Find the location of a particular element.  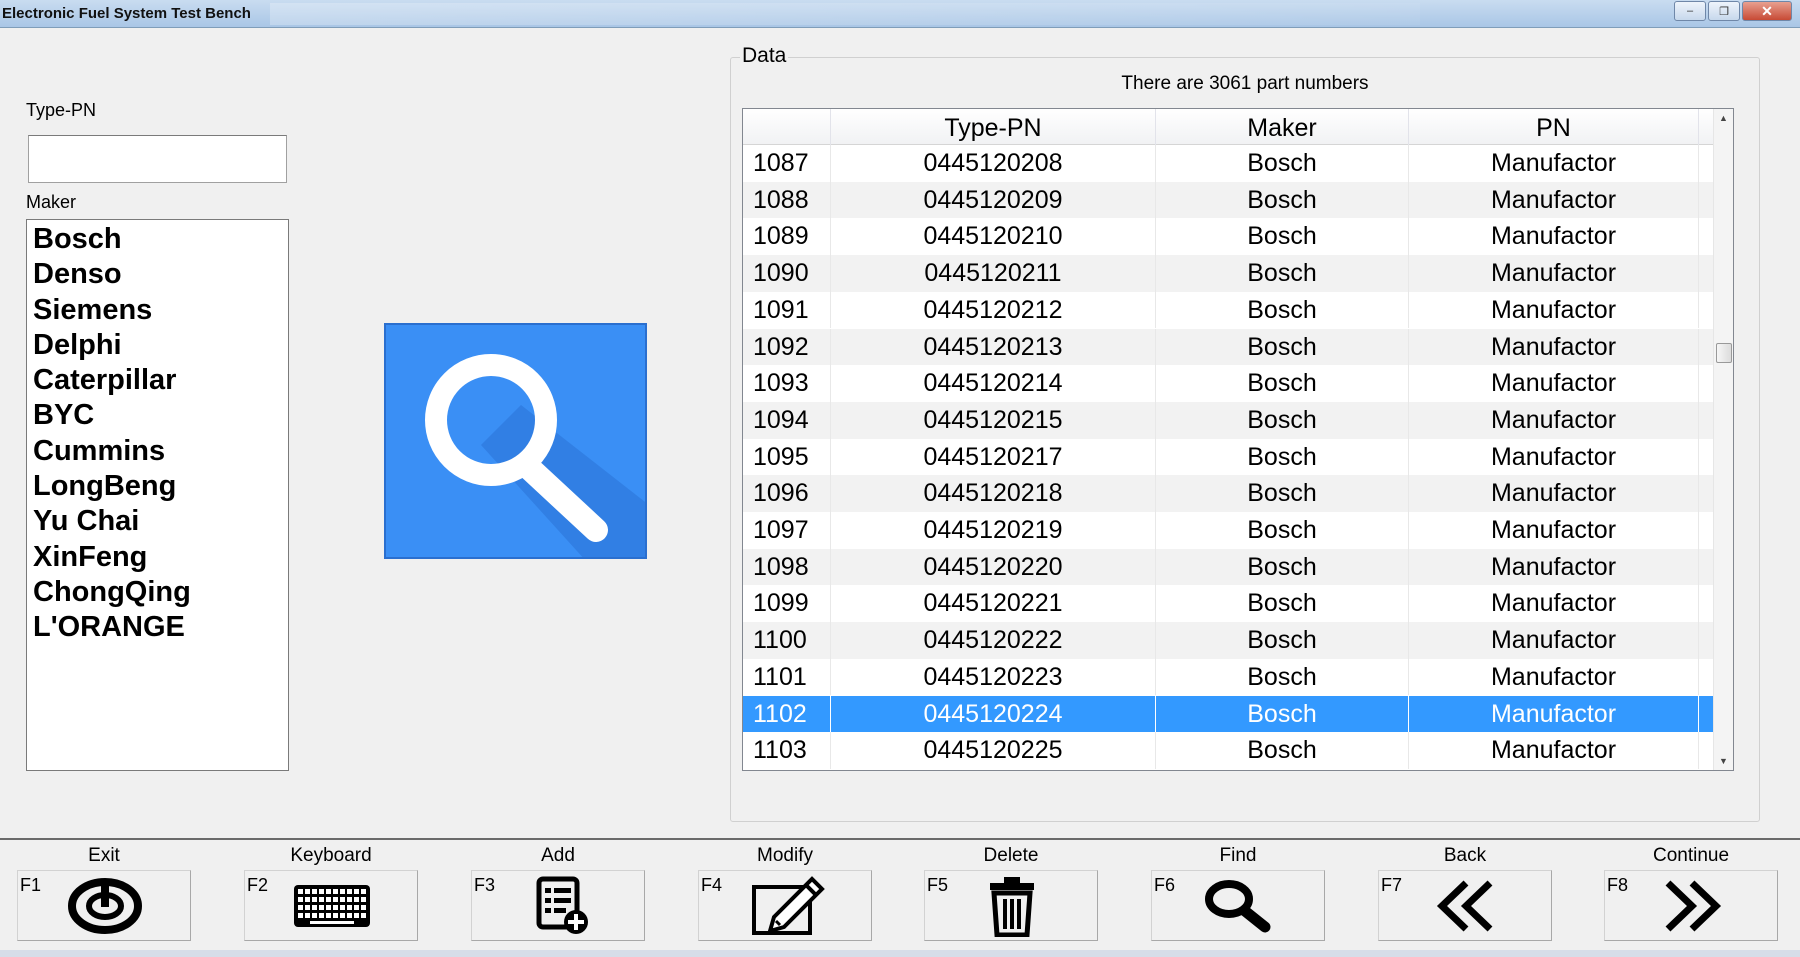

maker-item: Cummins is located at coordinates (157, 451).